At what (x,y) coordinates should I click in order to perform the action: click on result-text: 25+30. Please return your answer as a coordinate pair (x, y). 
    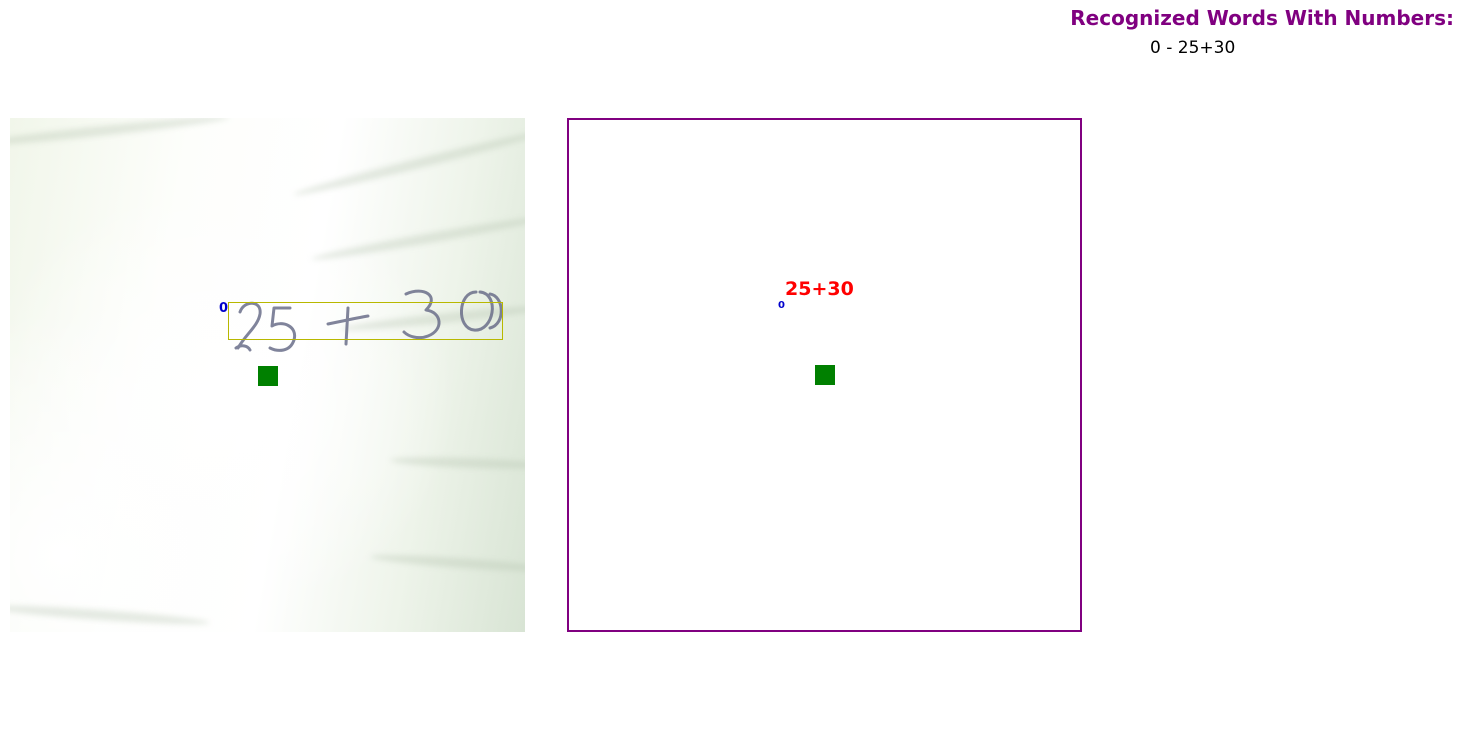
    Looking at the image, I should click on (1206, 48).